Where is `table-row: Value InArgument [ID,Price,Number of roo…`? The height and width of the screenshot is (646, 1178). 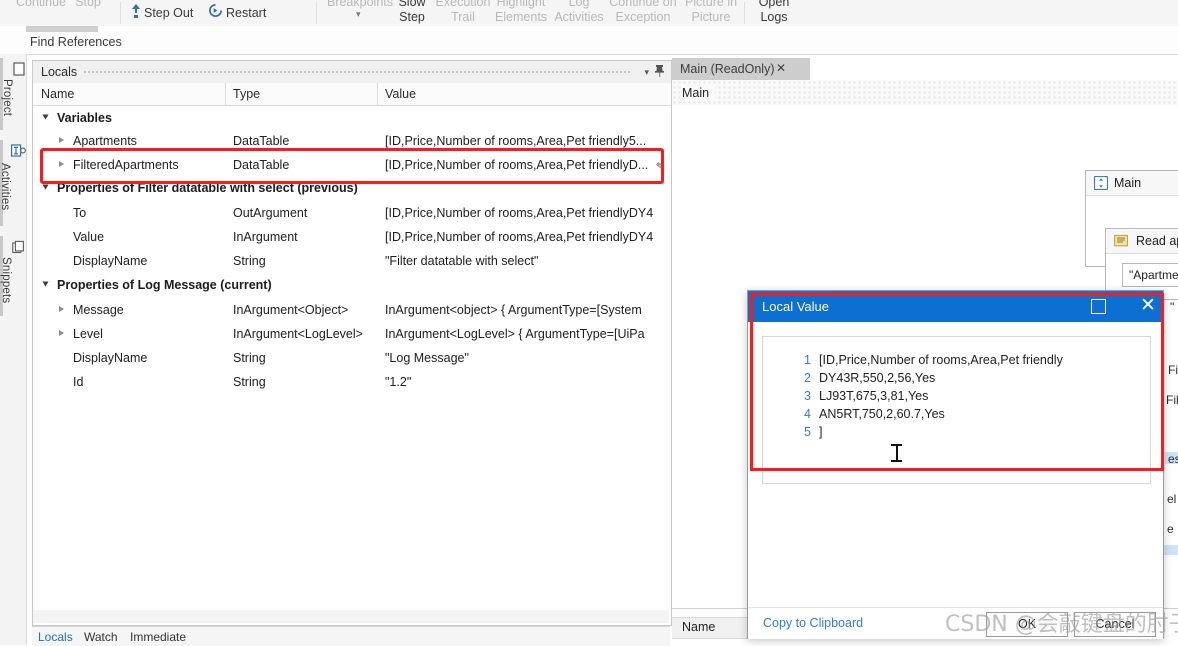
table-row: Value InArgument [ID,Price,Number of roo… is located at coordinates (352, 237).